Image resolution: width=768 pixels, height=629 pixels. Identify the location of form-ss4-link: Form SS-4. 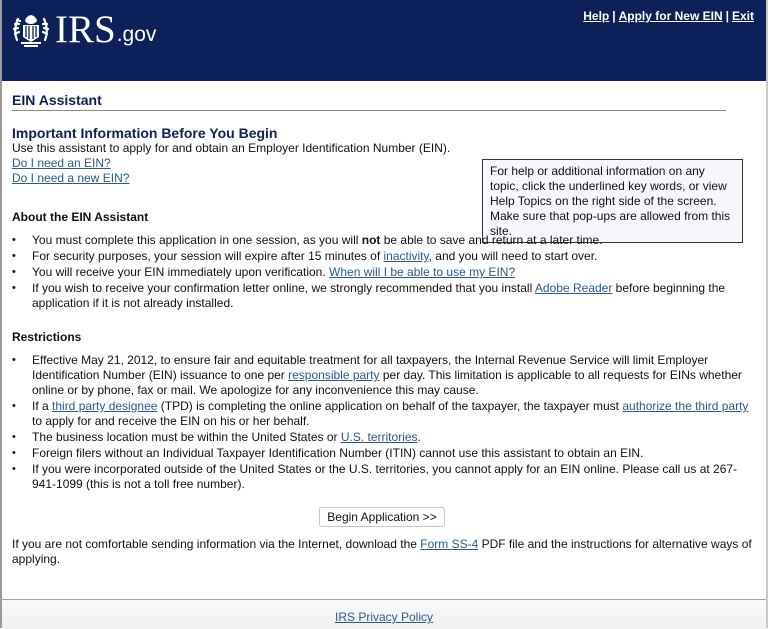
(449, 544).